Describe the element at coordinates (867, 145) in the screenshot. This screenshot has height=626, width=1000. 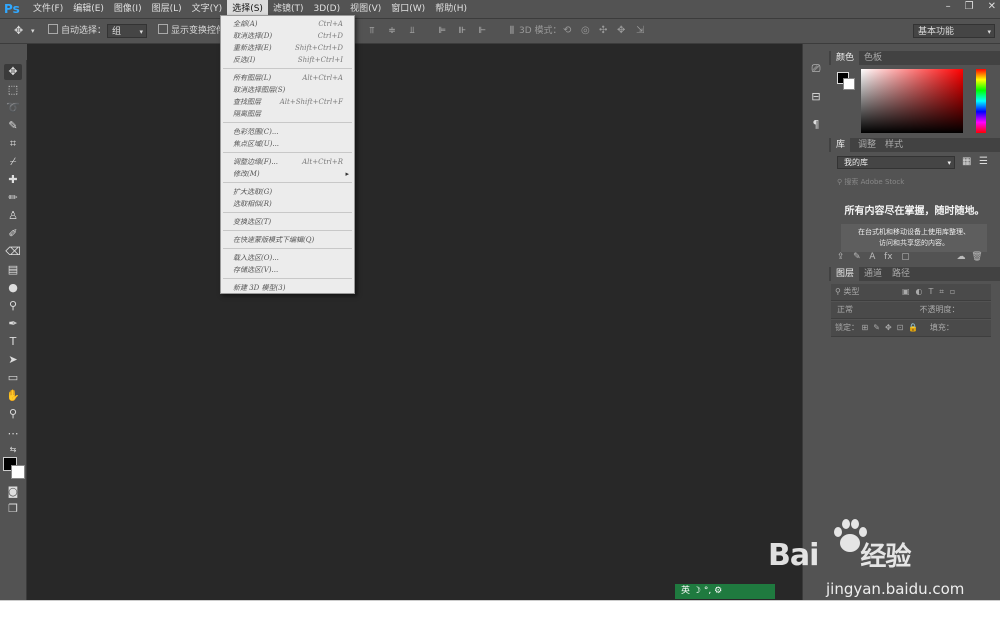
I see `tab-adjustments: 调整` at that location.